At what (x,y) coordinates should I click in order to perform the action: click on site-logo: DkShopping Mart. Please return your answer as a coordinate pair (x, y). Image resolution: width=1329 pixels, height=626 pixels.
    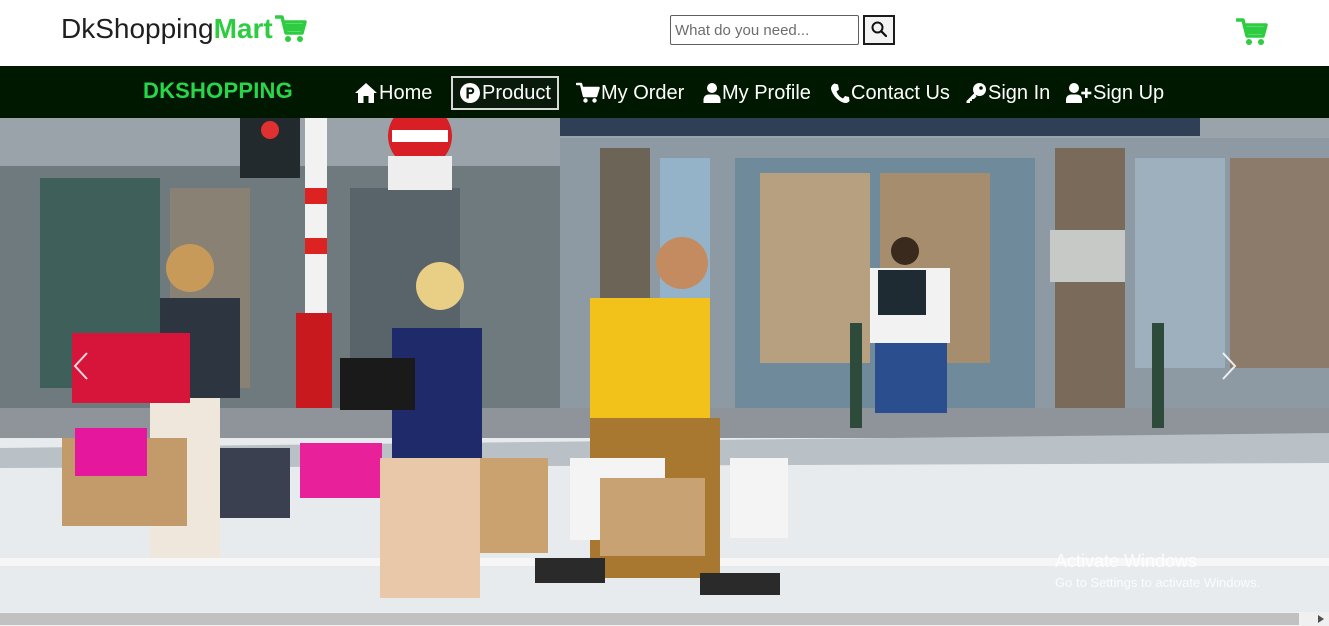
    Looking at the image, I should click on (184, 29).